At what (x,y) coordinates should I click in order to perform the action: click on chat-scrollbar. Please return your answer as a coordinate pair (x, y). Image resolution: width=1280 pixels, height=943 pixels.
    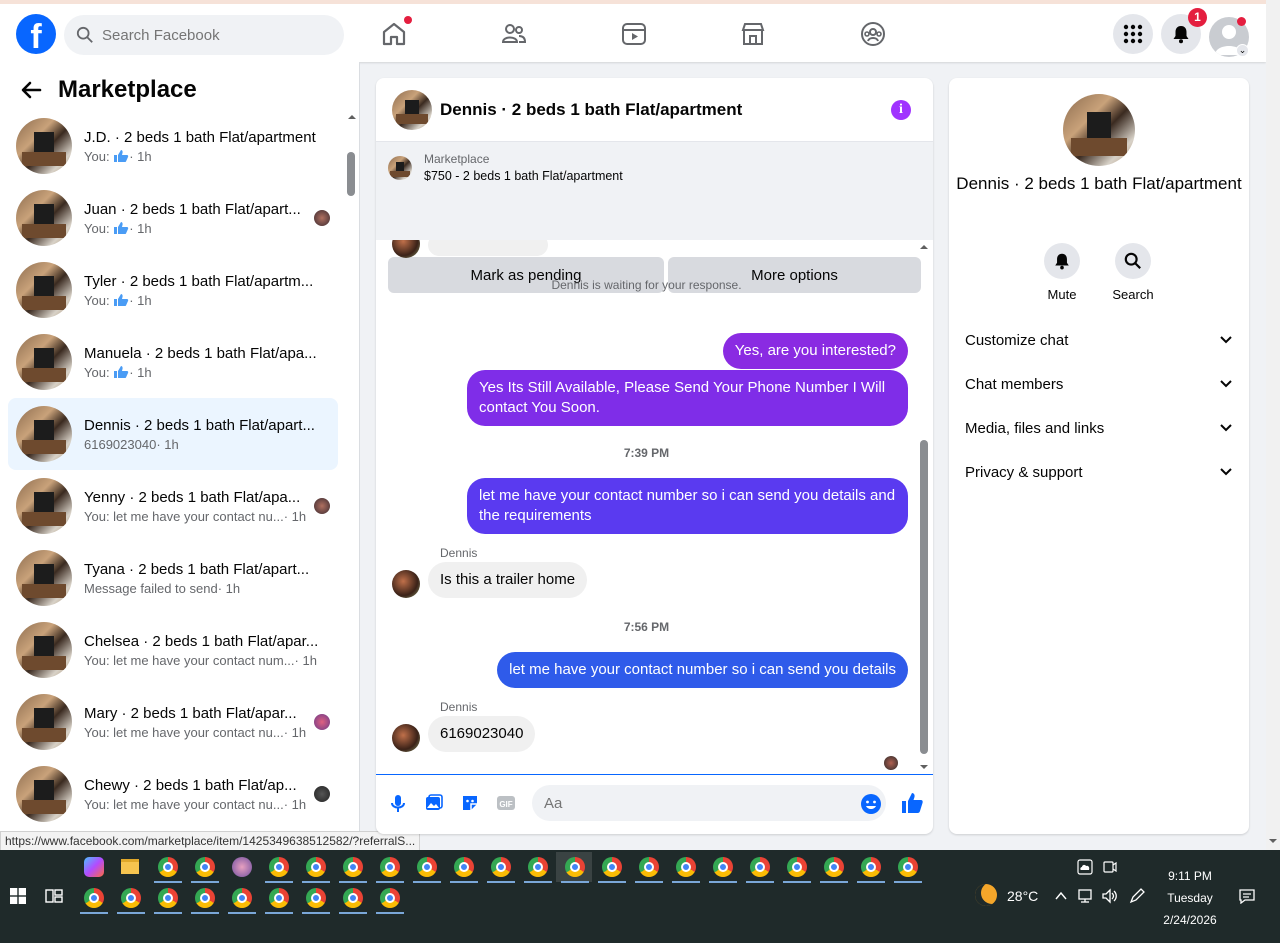
    Looking at the image, I should click on (924, 507).